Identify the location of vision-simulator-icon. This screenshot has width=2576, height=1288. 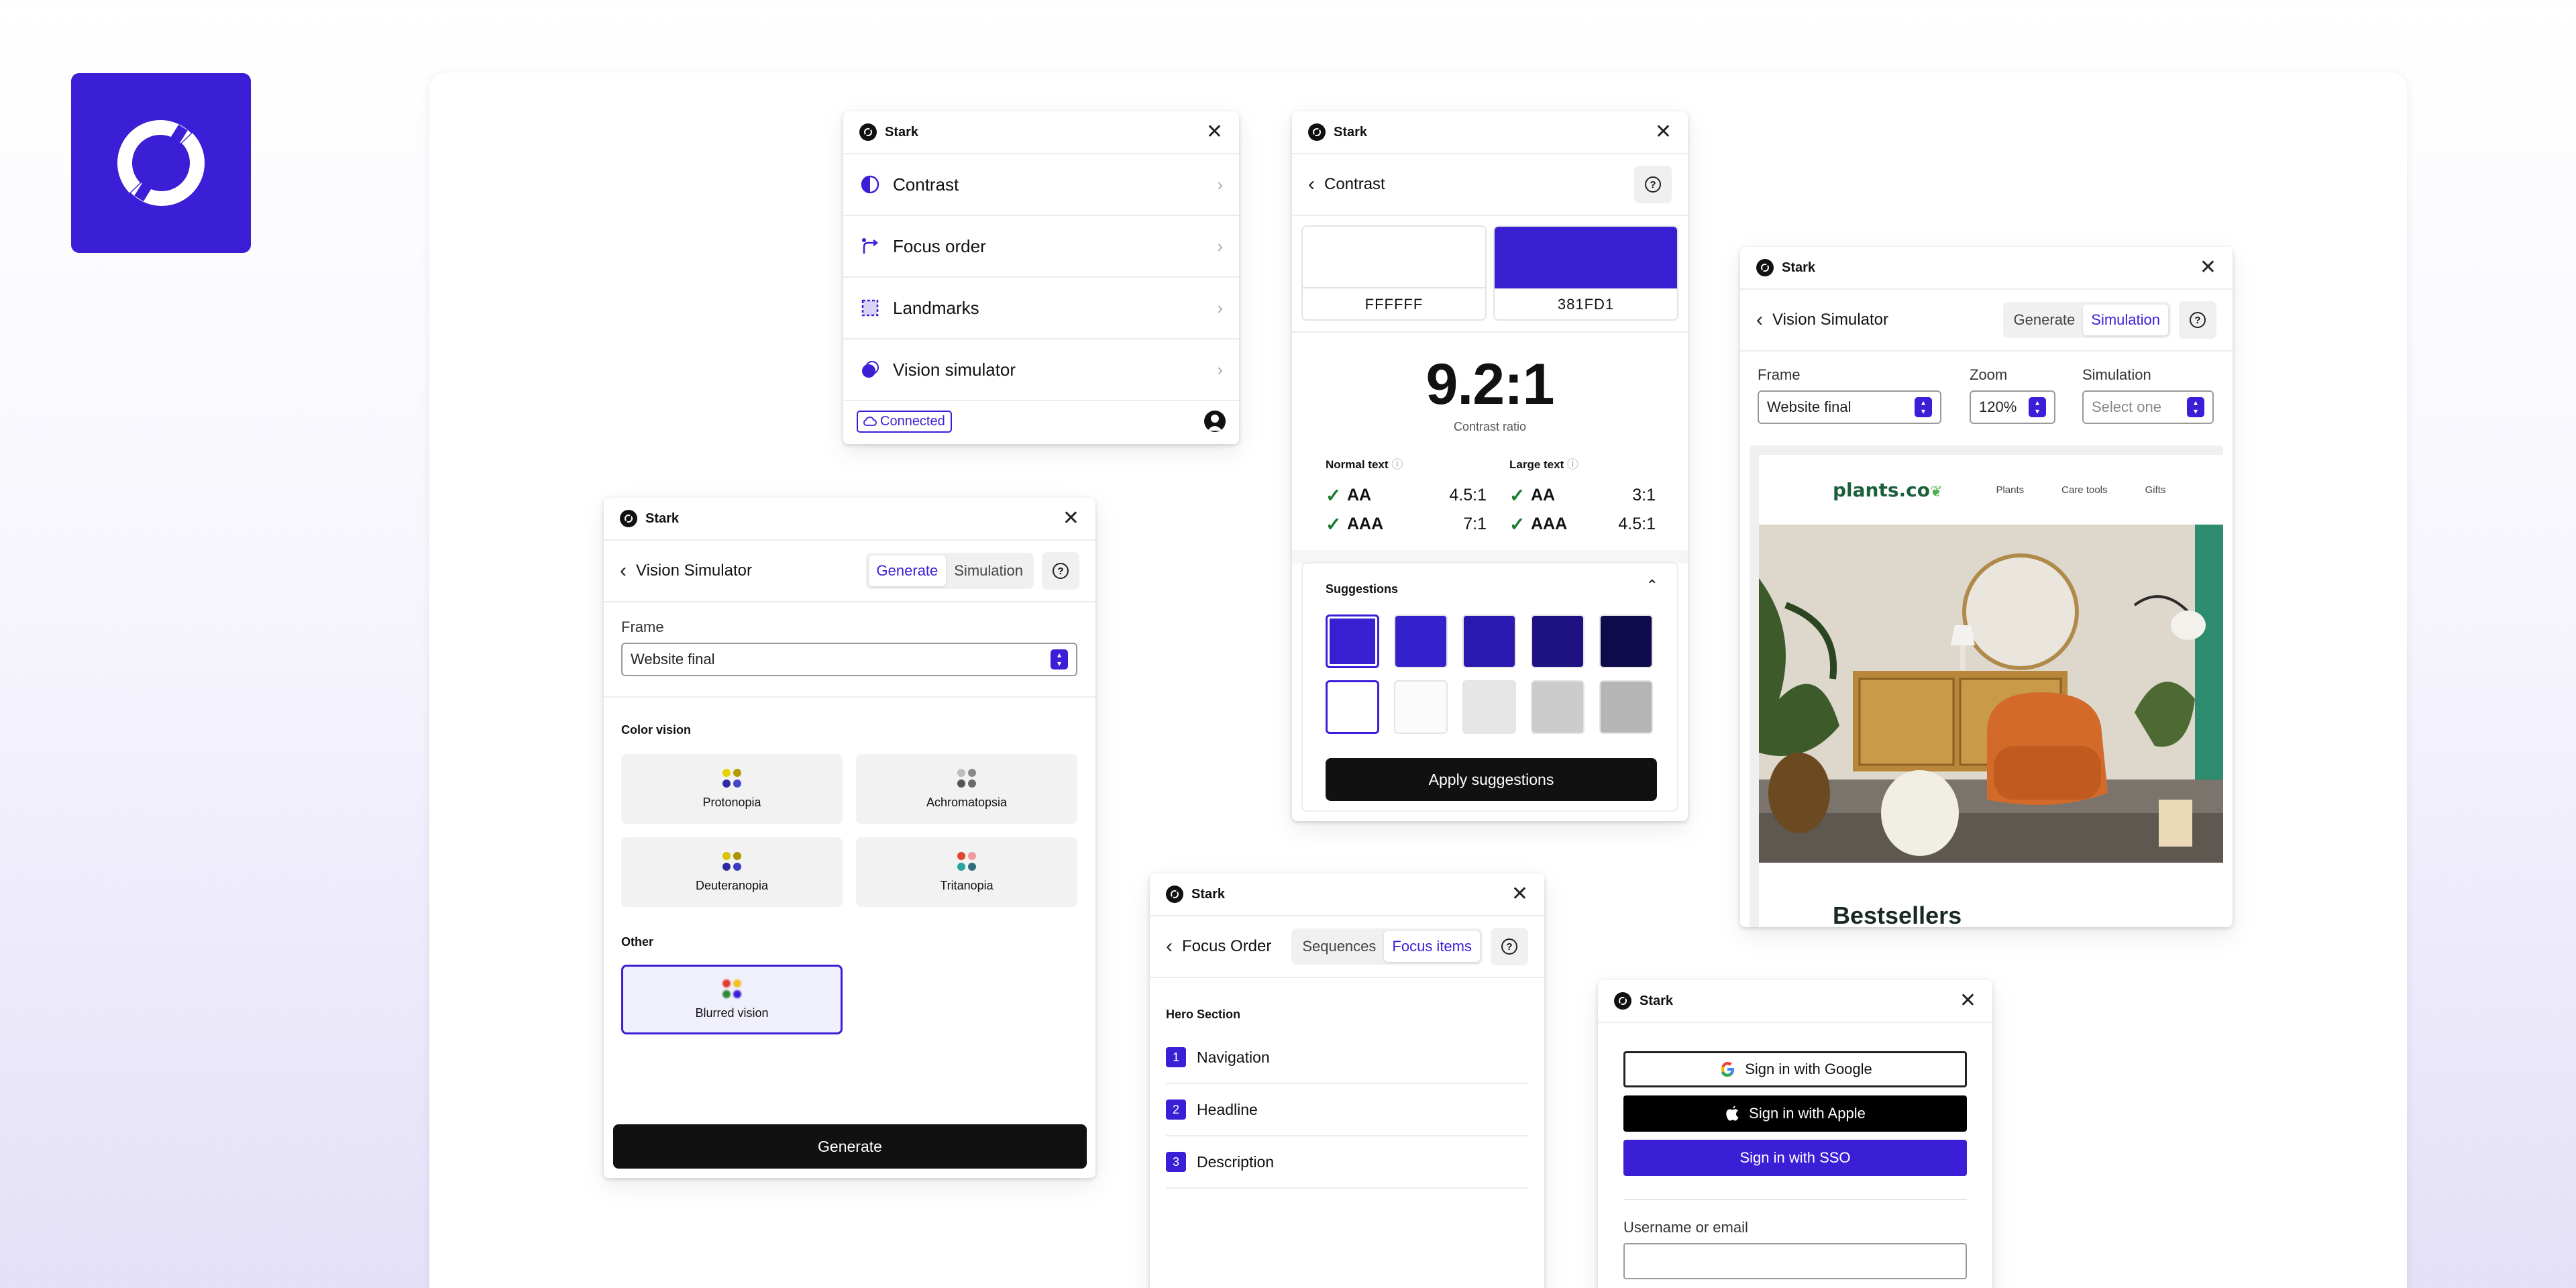
(870, 369).